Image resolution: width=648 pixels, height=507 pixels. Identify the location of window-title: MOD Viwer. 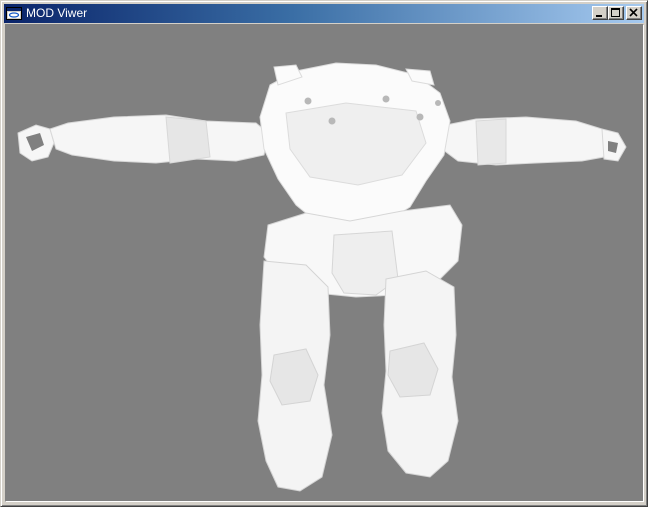
(57, 13).